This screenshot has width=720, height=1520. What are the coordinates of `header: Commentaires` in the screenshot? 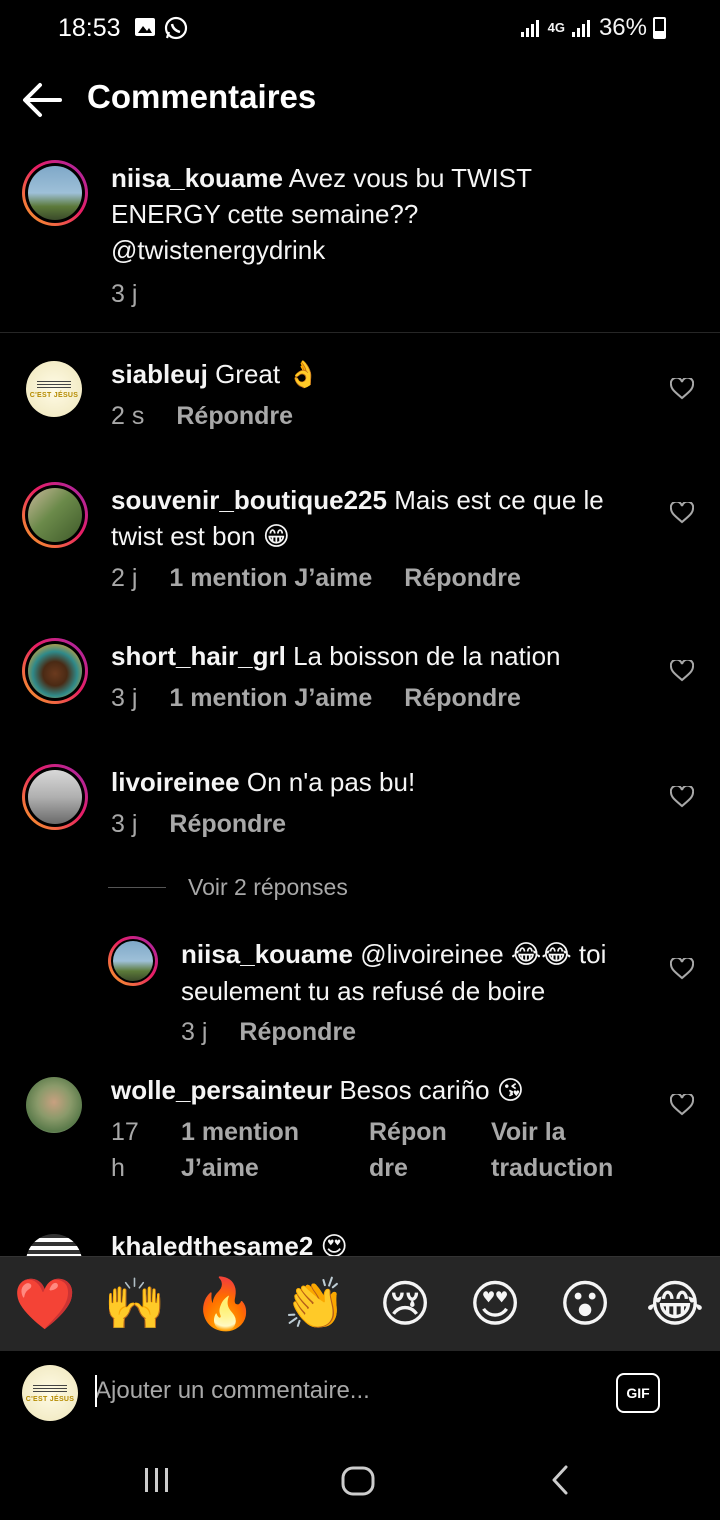 It's located at (360, 100).